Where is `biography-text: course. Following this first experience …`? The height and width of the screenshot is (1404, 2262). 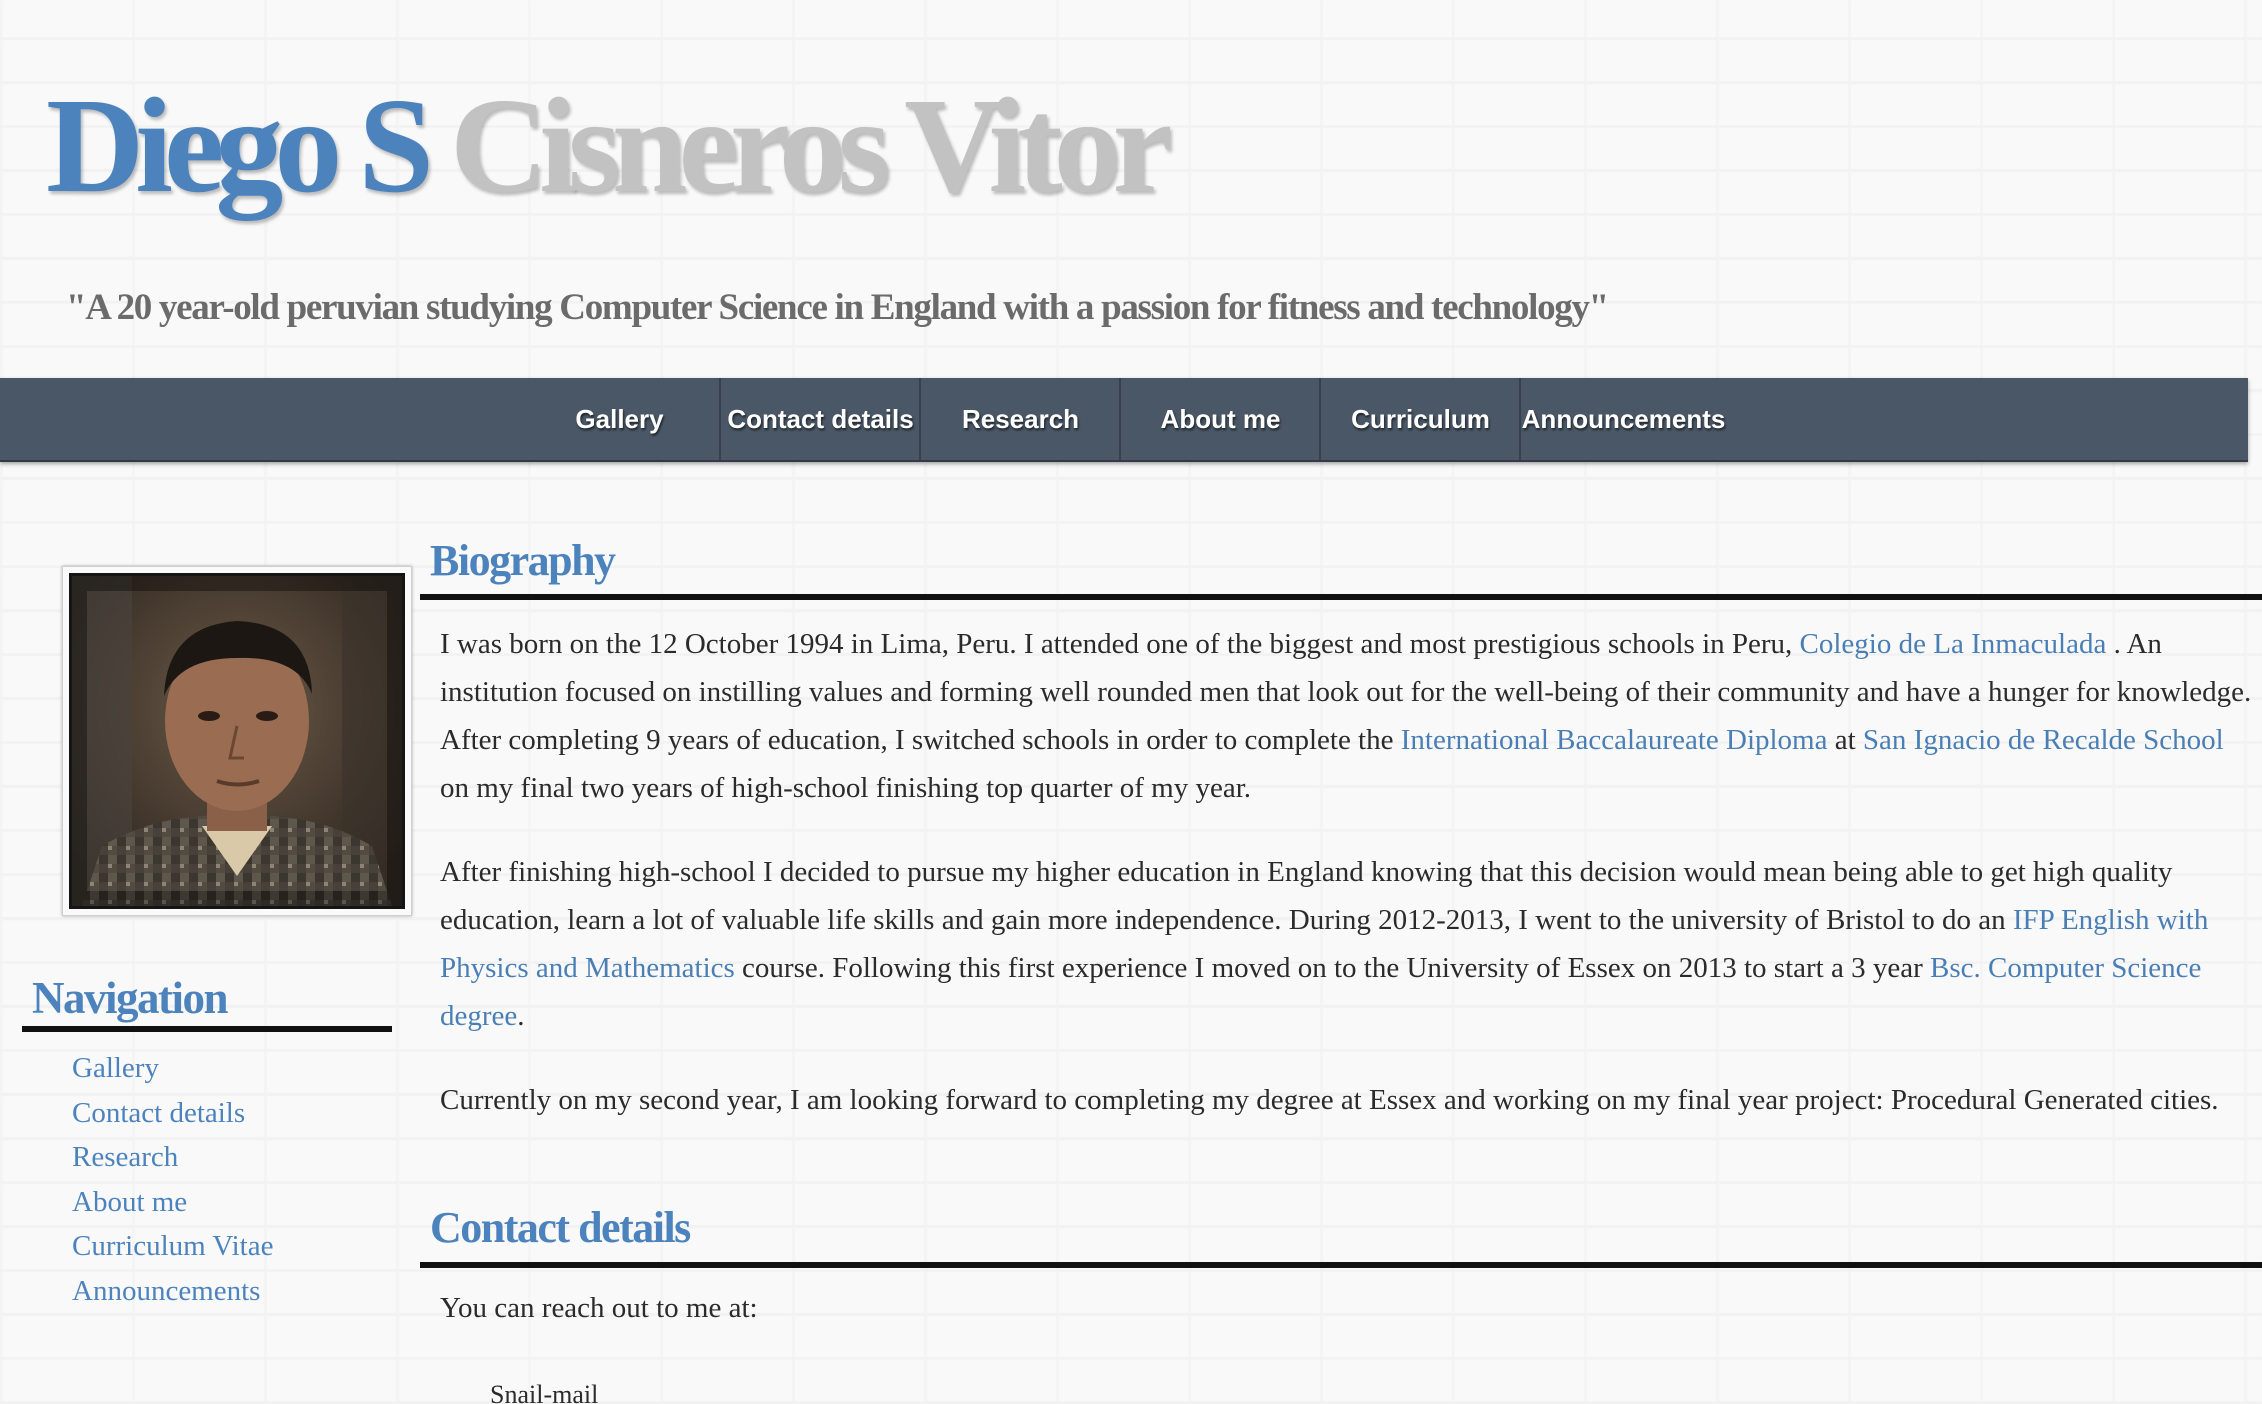
biography-text: course. Following this first experience … is located at coordinates (1332, 968).